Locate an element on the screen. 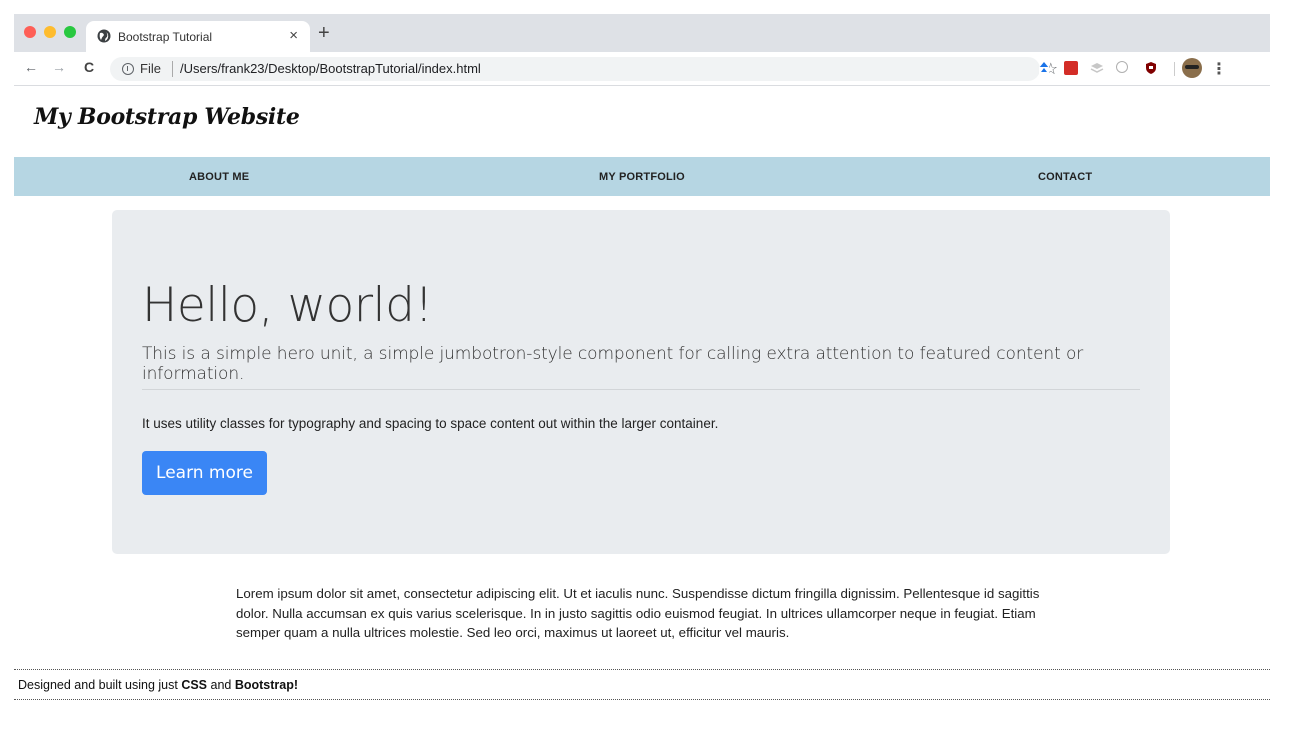  url-scheme: File is located at coordinates (150, 68).